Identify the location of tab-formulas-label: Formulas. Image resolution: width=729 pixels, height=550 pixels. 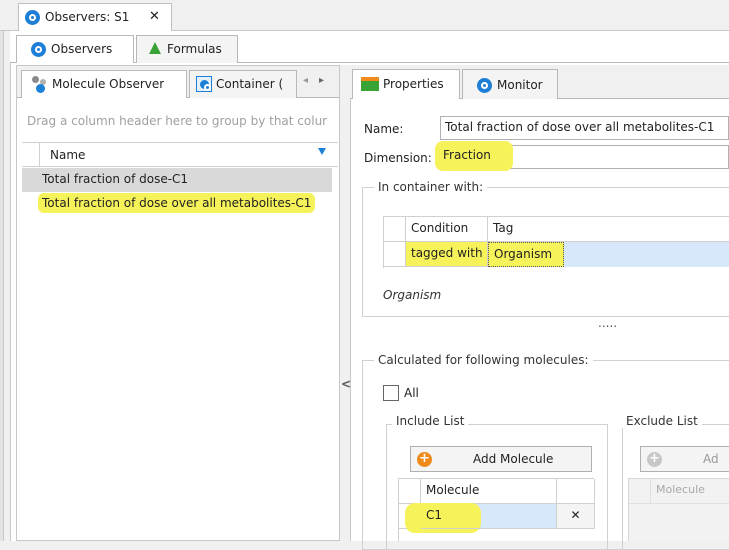
(194, 49).